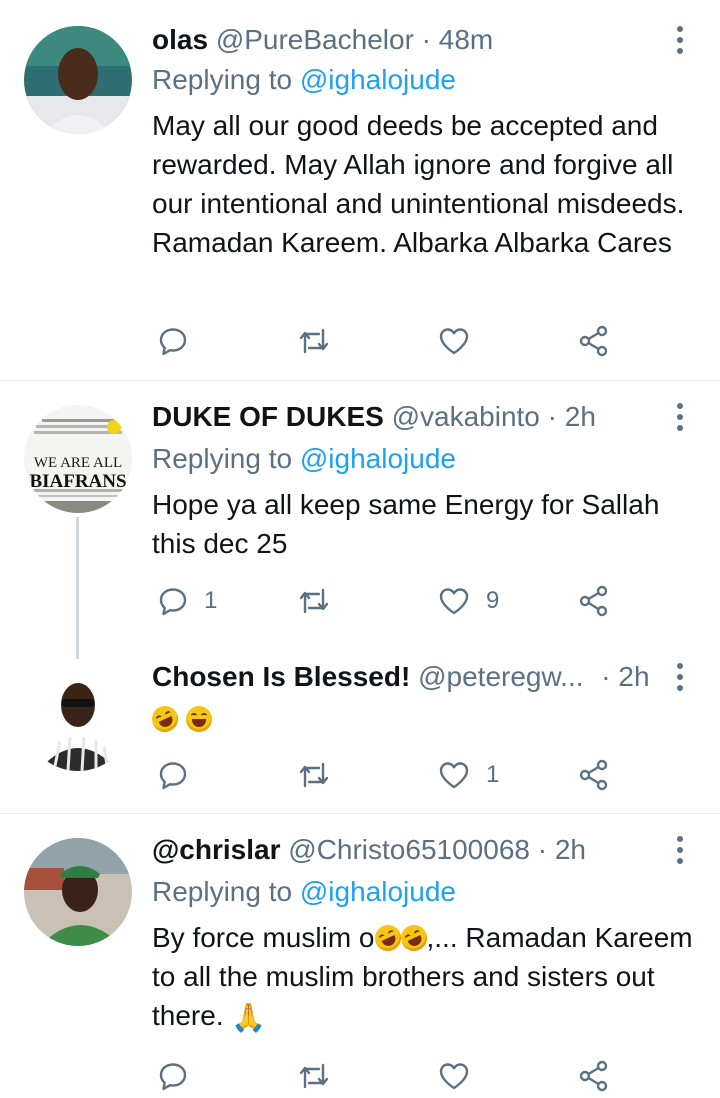 The image size is (720, 1098). Describe the element at coordinates (268, 416) in the screenshot. I see `display-name: DUKE OF DUKES` at that location.